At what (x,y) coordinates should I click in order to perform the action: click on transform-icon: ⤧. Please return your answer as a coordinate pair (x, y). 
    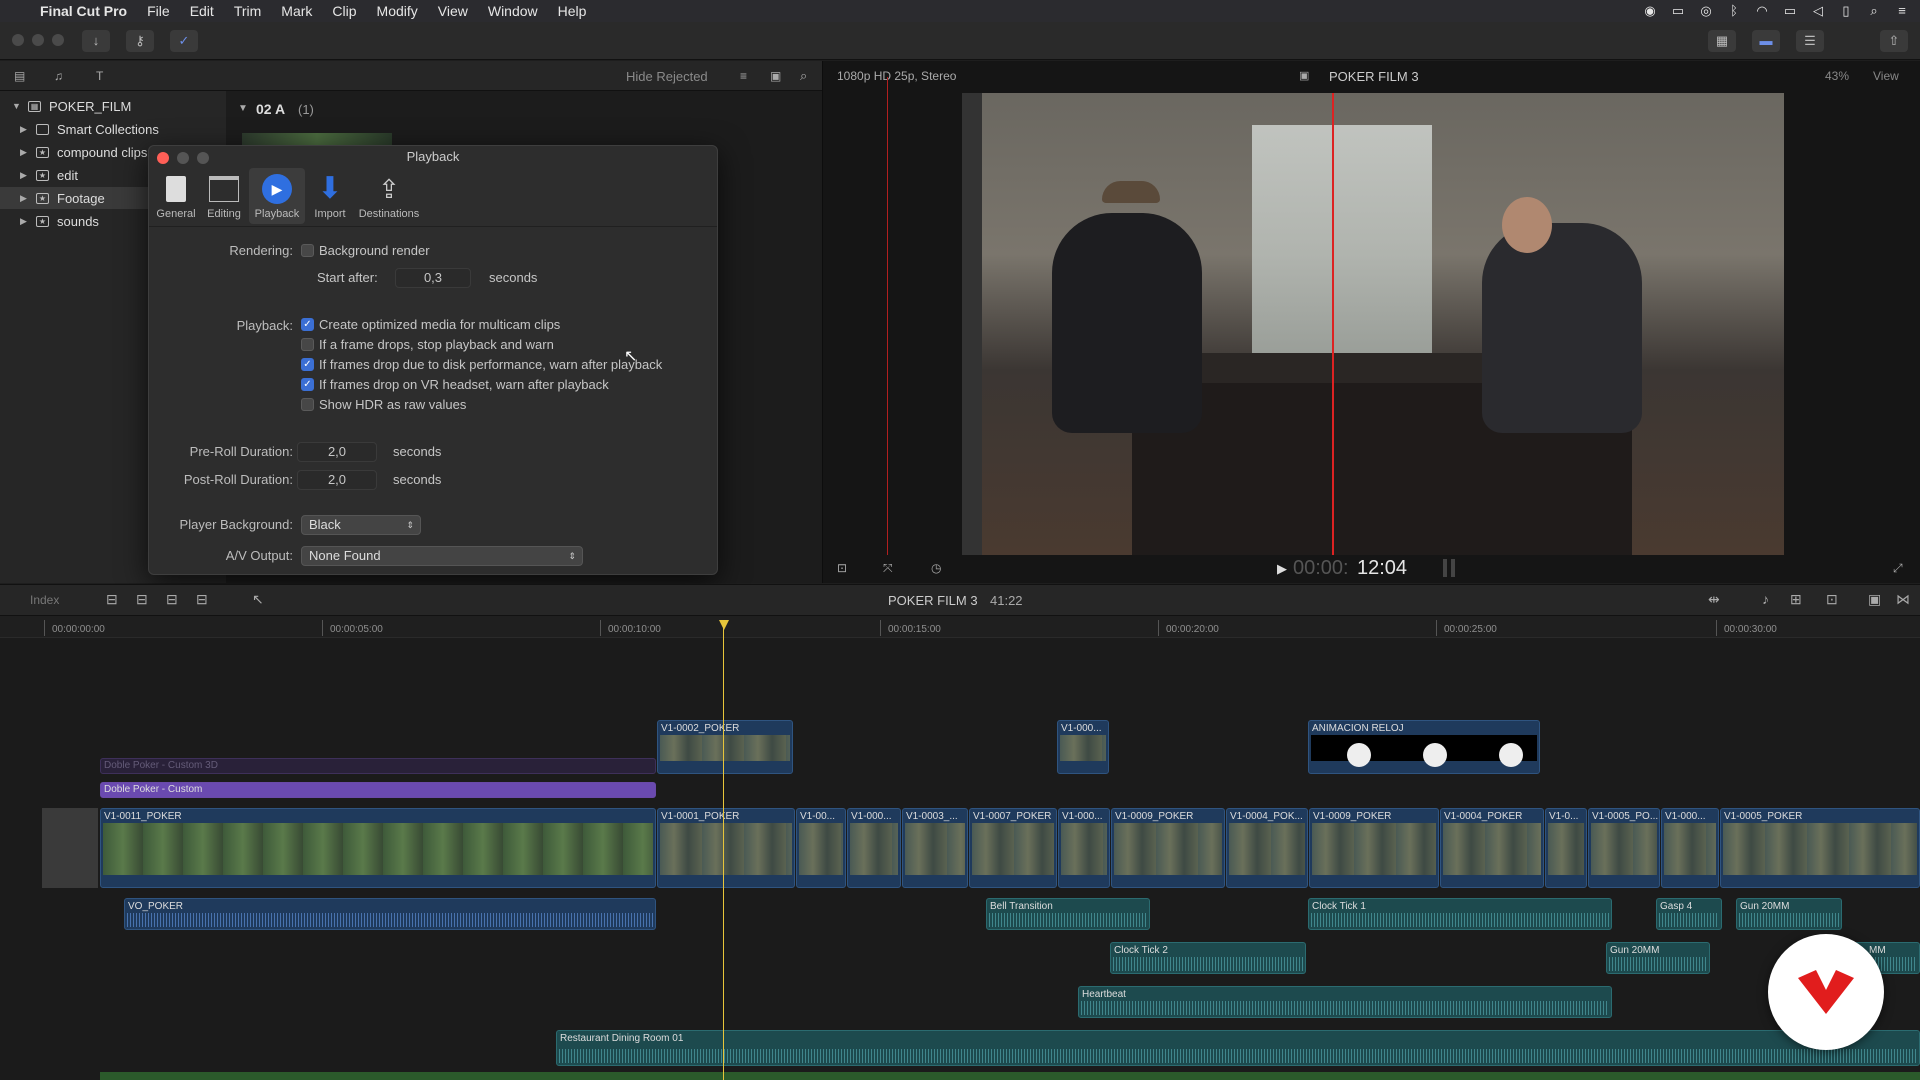
    Looking at the image, I should click on (888, 568).